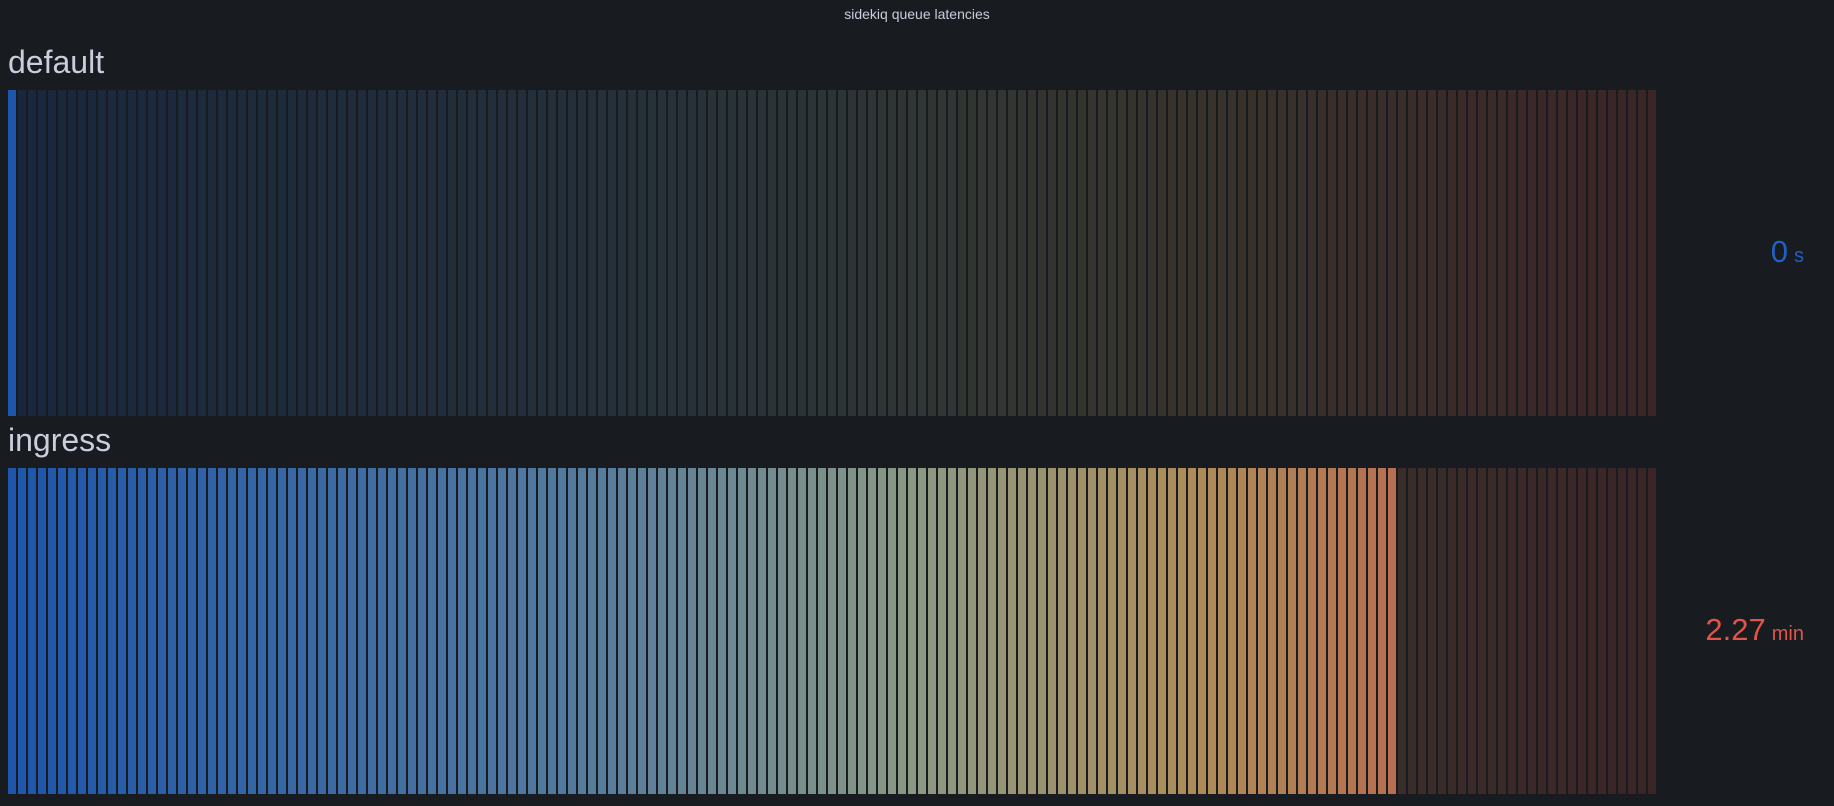 This screenshot has width=1834, height=806. What do you see at coordinates (56, 62) in the screenshot?
I see `series-label-default: default` at bounding box center [56, 62].